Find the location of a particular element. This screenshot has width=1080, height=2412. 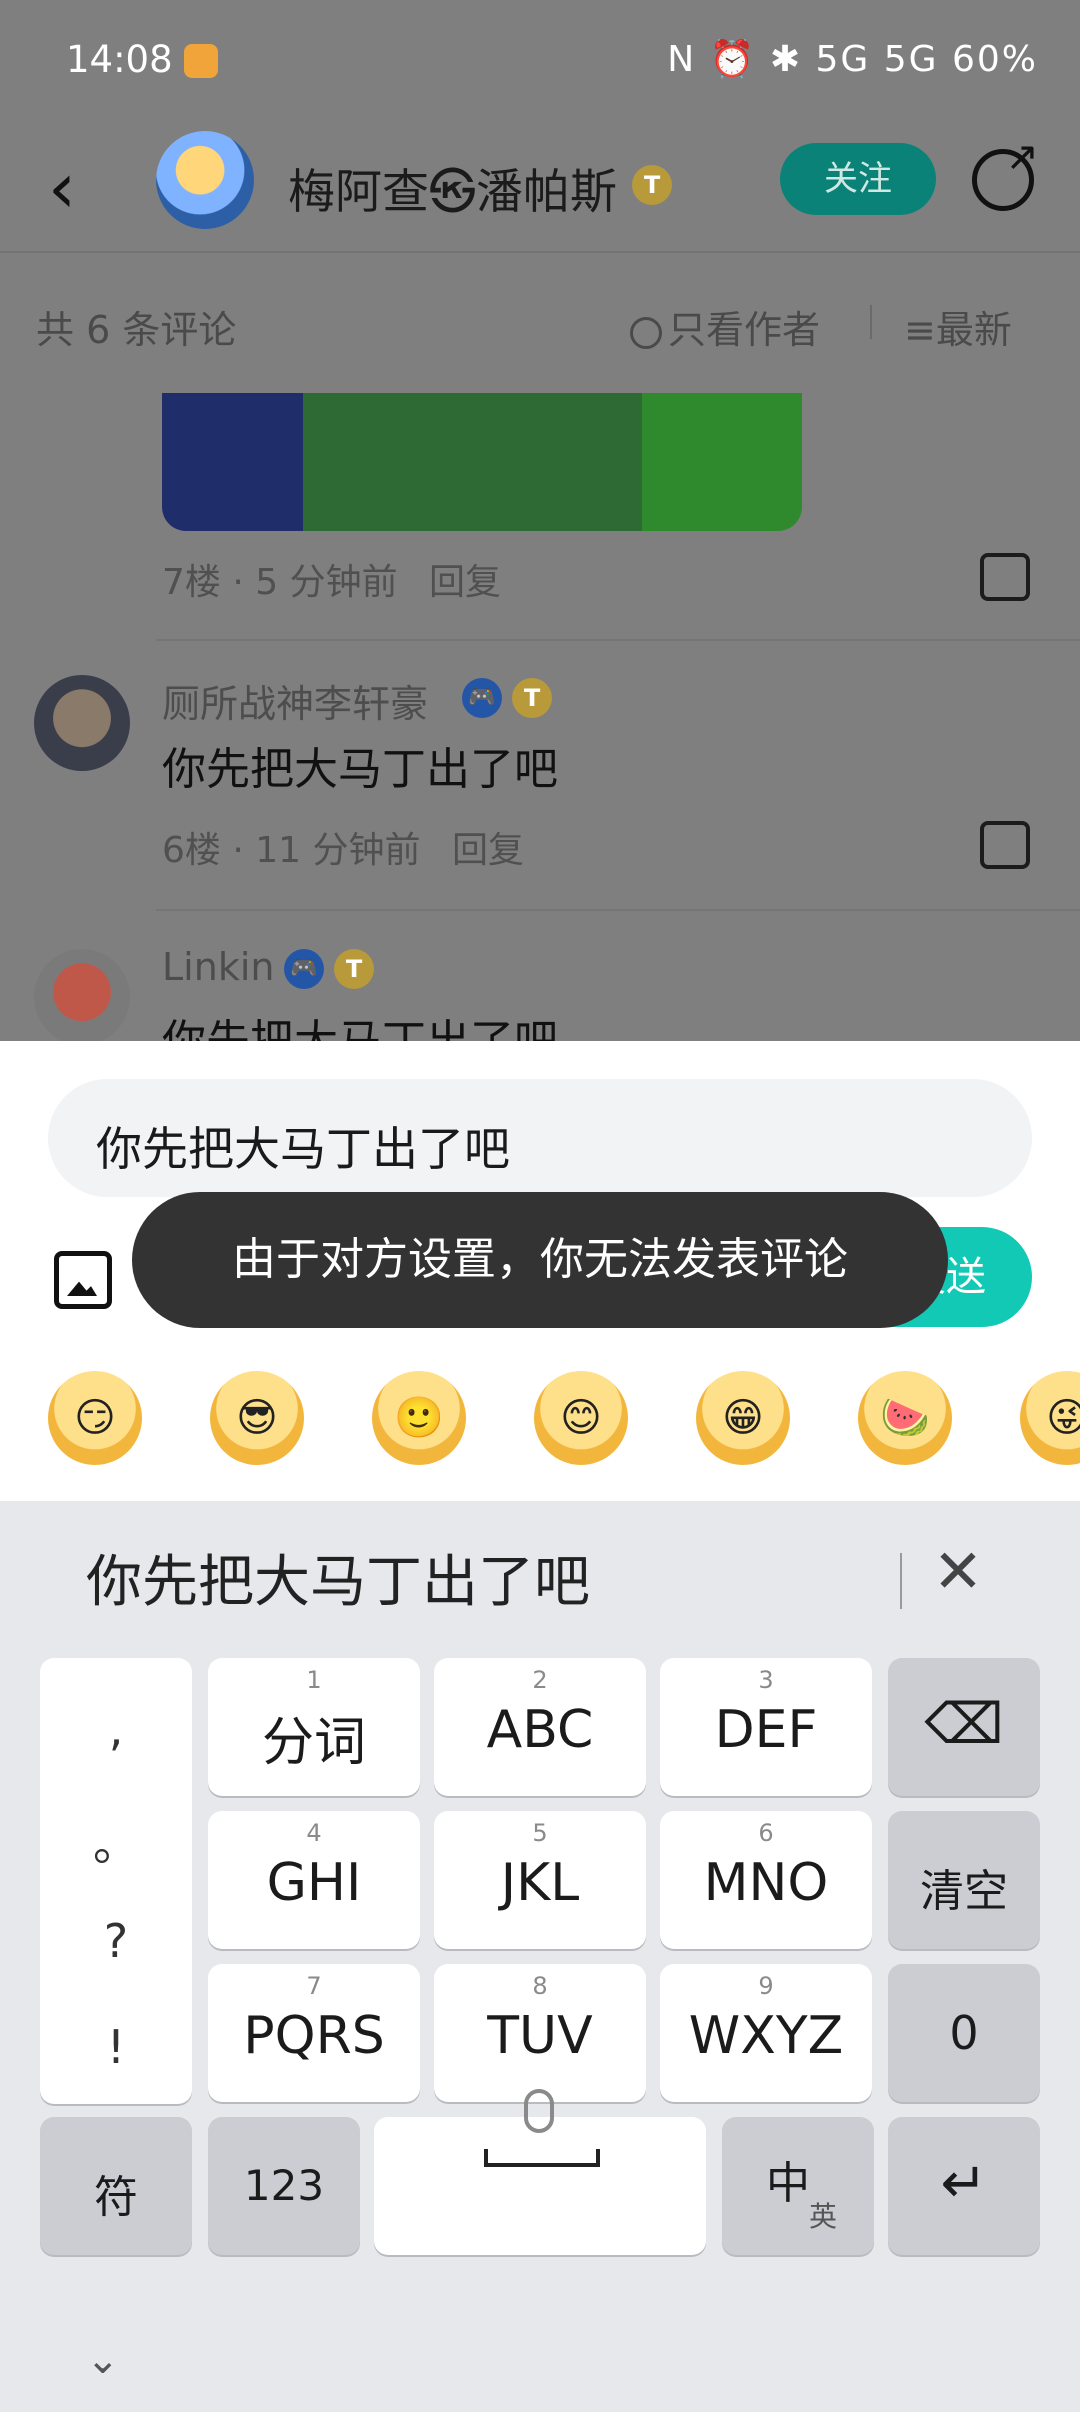

status-bar: 14:08 N ⏰ ✱ 5G 5G 60% is located at coordinates (540, 62).